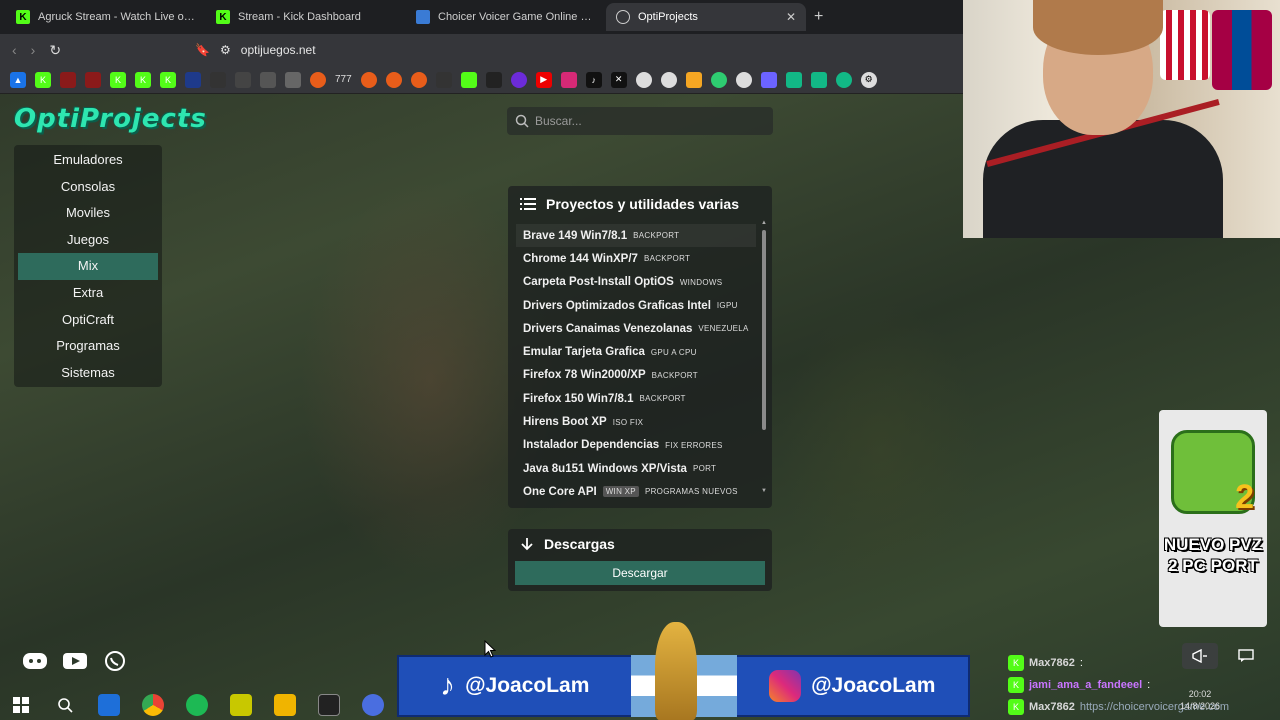 This screenshot has width=1280, height=720. What do you see at coordinates (88, 293) in the screenshot?
I see `sidebar-item-extra: Extra` at bounding box center [88, 293].